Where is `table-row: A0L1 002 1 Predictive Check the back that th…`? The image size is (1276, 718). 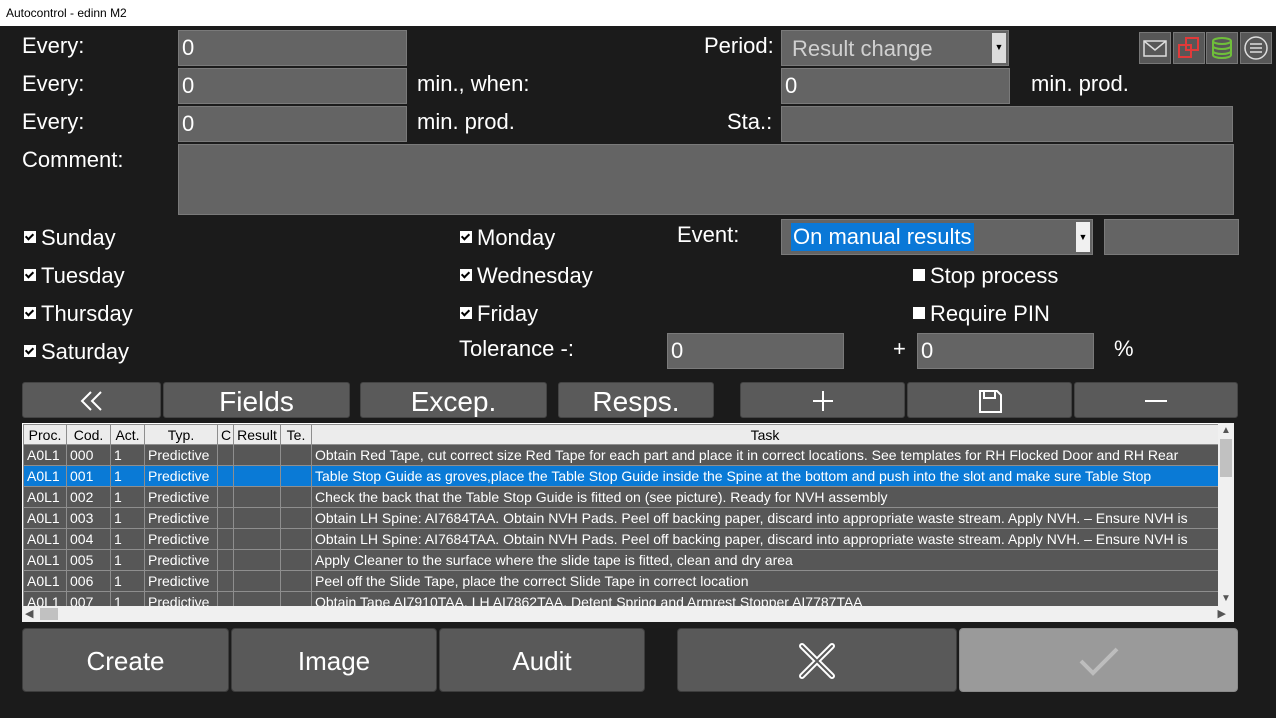 table-row: A0L1 002 1 Predictive Check the back that th… is located at coordinates (621, 497).